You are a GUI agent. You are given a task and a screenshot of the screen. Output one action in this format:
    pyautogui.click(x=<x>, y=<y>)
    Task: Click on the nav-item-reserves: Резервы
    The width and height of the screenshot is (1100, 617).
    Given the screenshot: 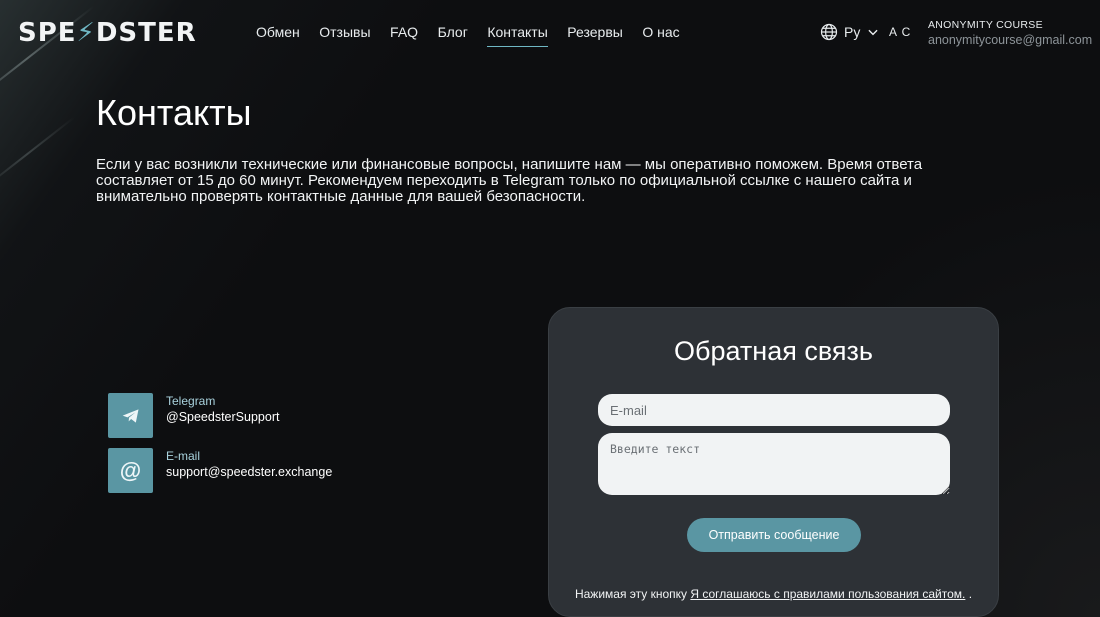 What is the action you would take?
    pyautogui.click(x=595, y=35)
    